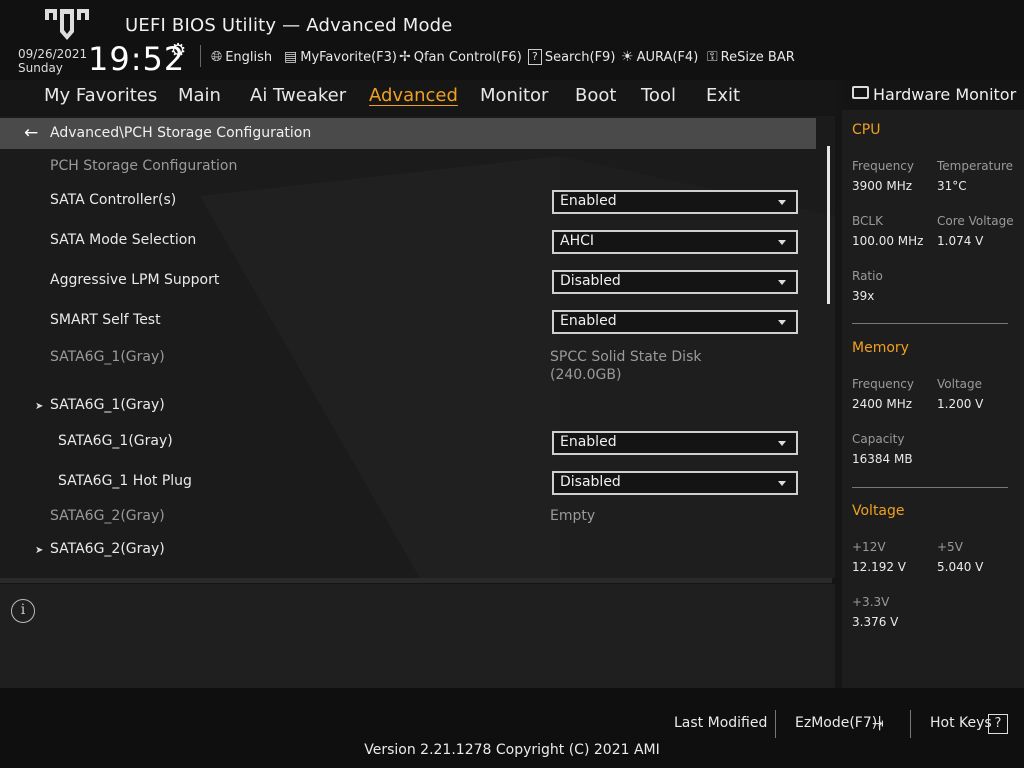 This screenshot has height=768, width=1024. I want to click on v12-label: +12V, so click(869, 547).